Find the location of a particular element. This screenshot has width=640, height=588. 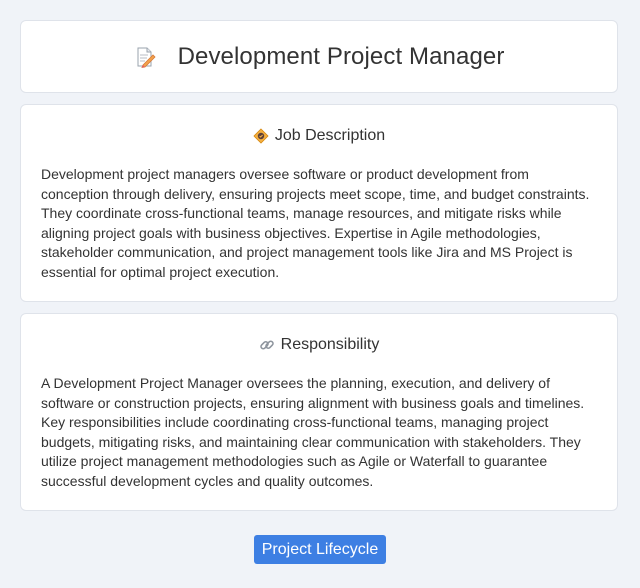

project-lifecycle-button: Project Lifecycle is located at coordinates (320, 549).